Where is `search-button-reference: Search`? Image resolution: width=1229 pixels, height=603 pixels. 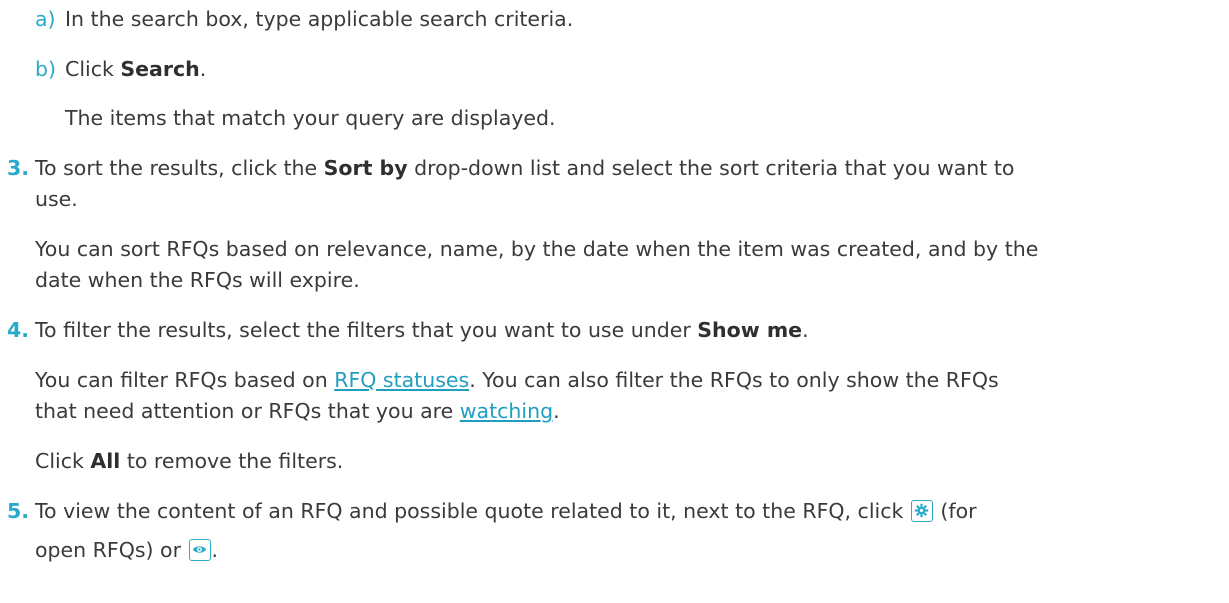
search-button-reference: Search is located at coordinates (160, 69).